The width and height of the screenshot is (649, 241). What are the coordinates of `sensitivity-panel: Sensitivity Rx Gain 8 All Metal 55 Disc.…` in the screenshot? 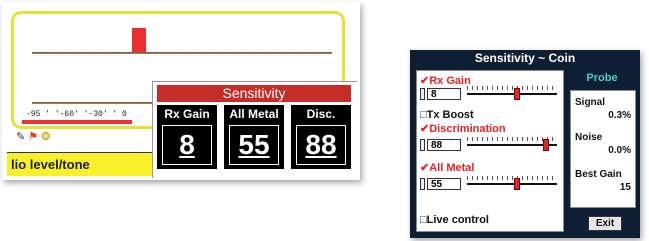 It's located at (254, 129).